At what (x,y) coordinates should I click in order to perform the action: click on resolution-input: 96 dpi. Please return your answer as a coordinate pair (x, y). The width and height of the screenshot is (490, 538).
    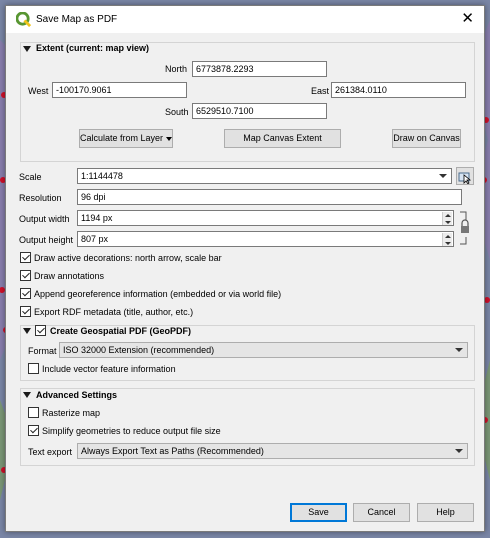
    Looking at the image, I should click on (269, 197).